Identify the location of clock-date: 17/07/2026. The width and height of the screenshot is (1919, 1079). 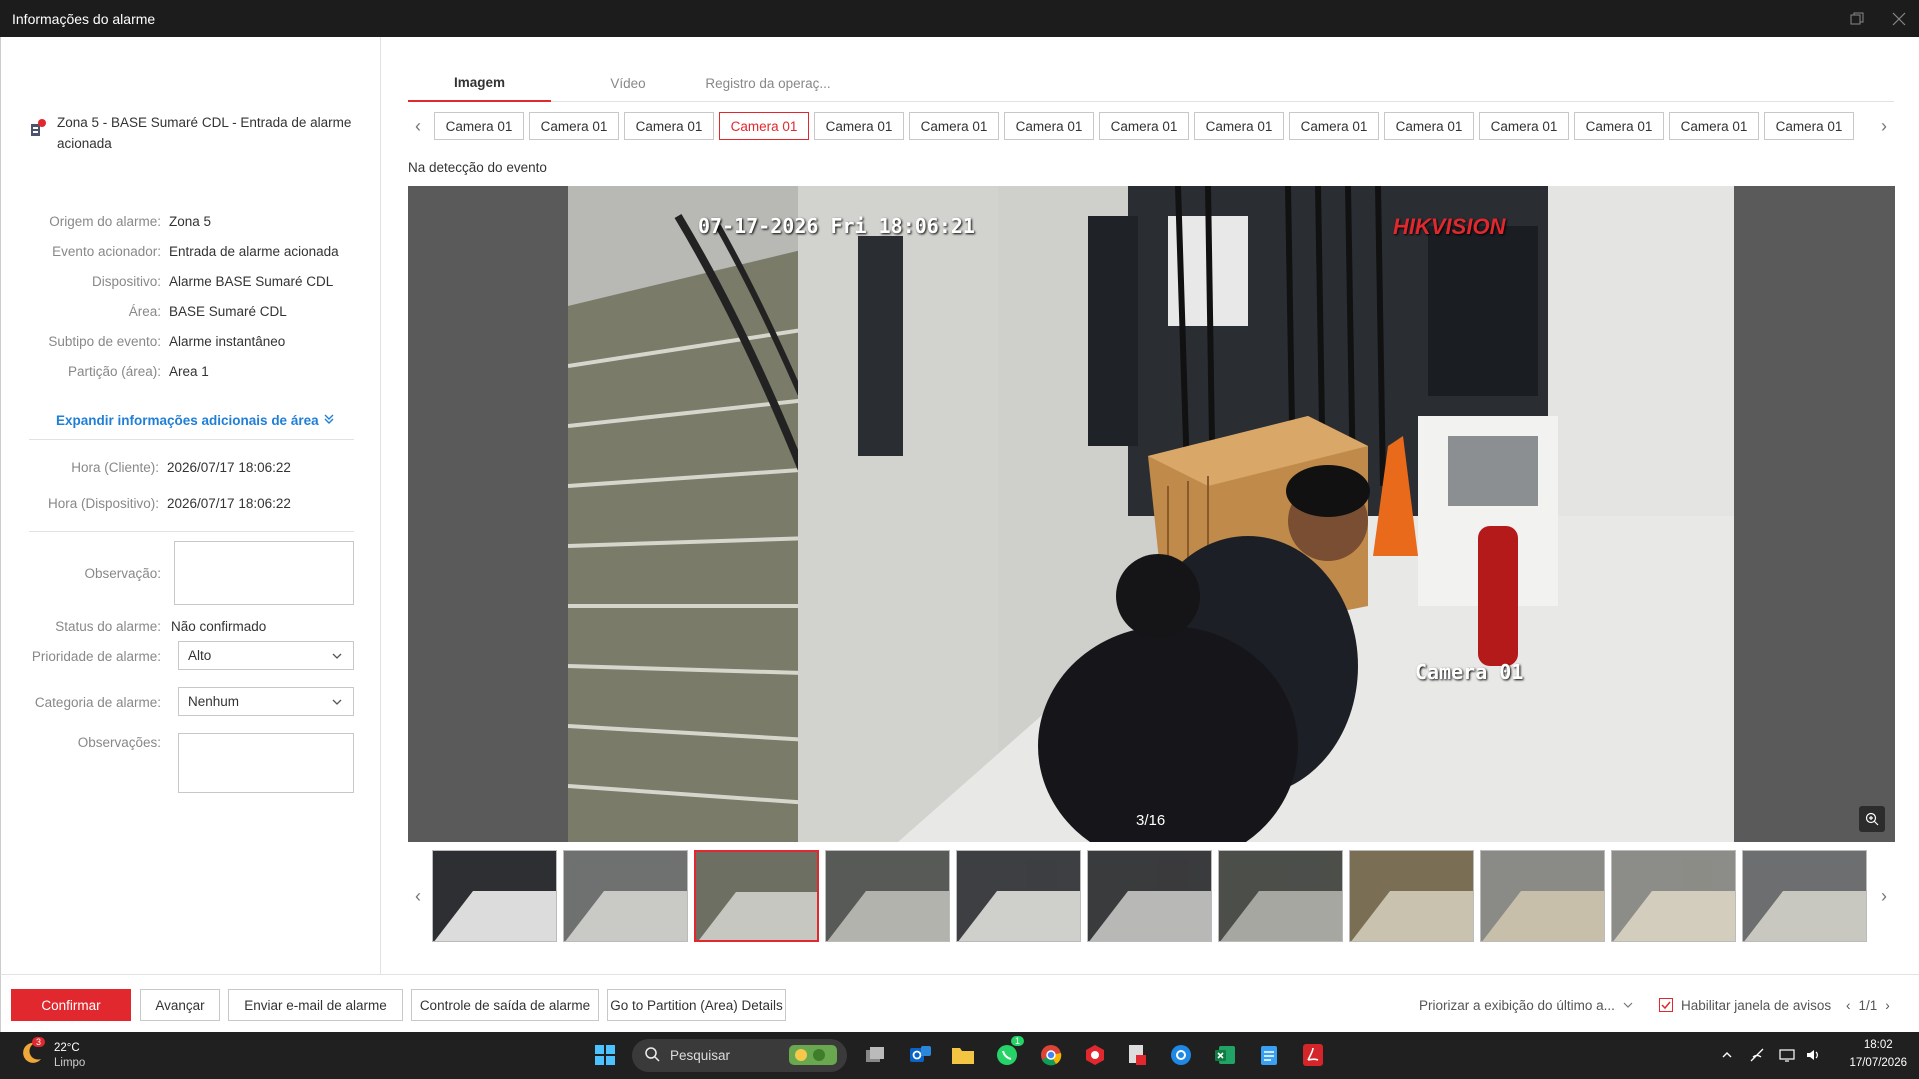
(1878, 1063).